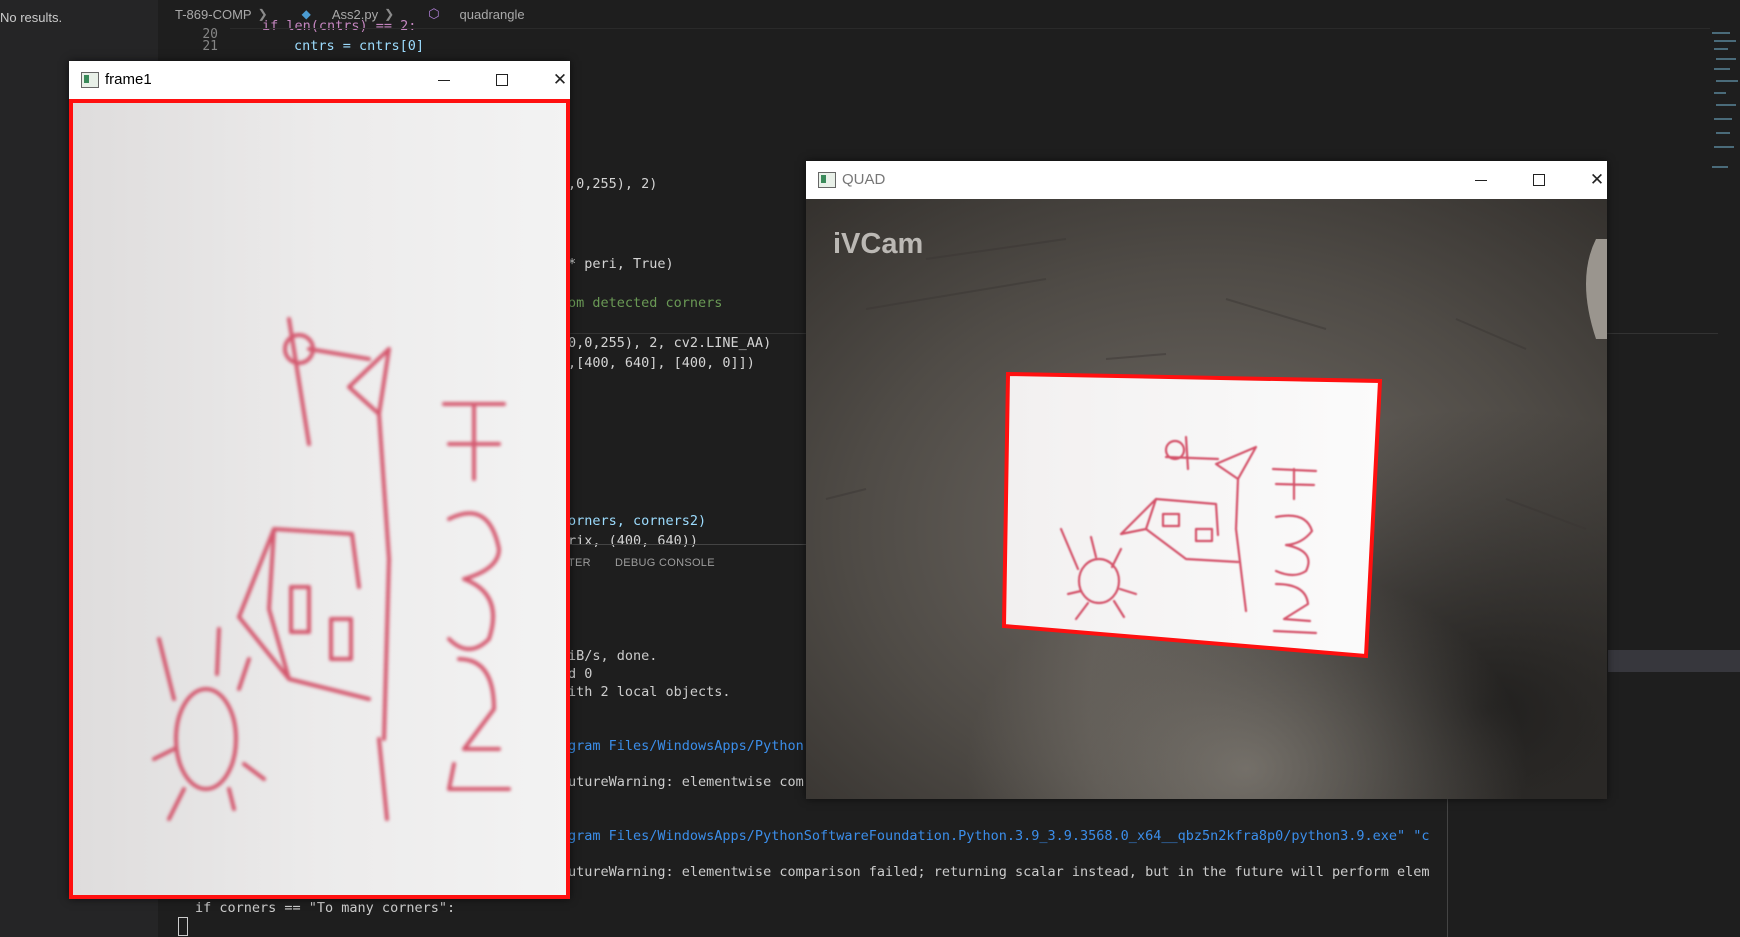 This screenshot has height=937, width=1740. I want to click on line-number: 21, so click(210, 46).